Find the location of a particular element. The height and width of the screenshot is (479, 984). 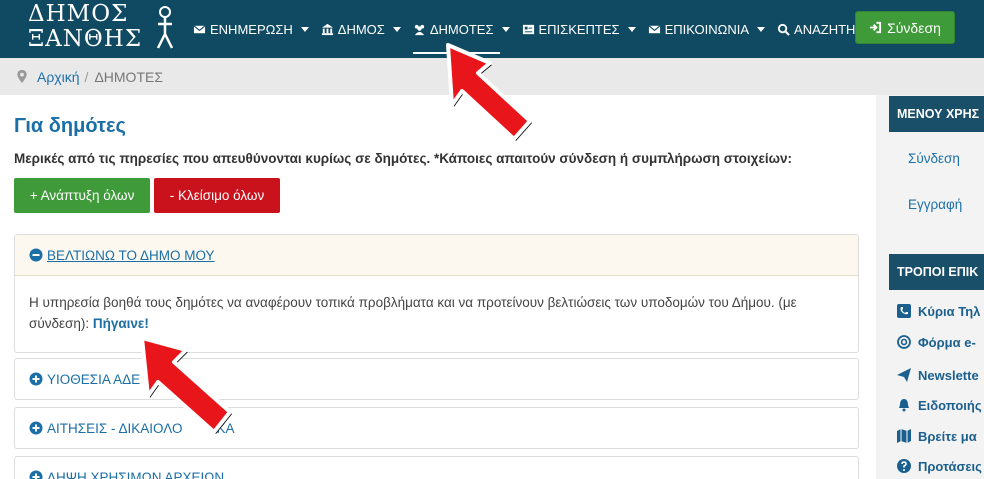

paper-plane-icon is located at coordinates (904, 375).